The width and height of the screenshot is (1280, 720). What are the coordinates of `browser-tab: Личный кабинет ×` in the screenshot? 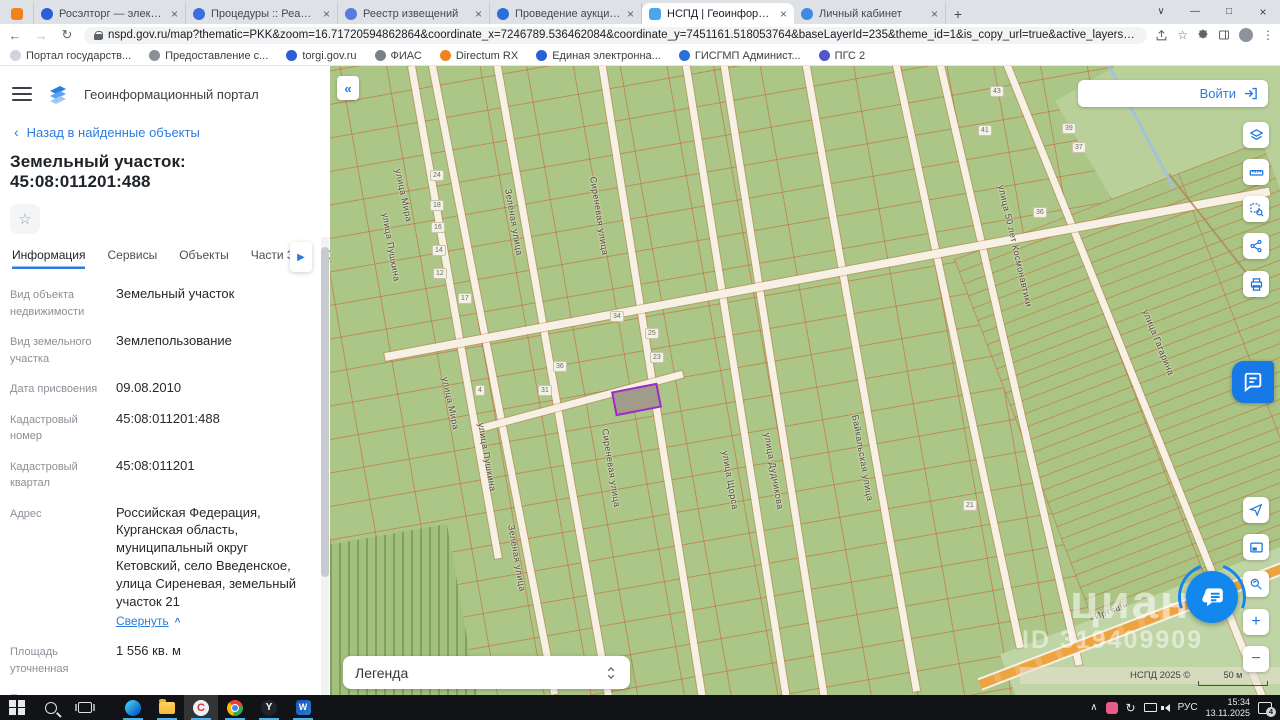 It's located at (870, 13).